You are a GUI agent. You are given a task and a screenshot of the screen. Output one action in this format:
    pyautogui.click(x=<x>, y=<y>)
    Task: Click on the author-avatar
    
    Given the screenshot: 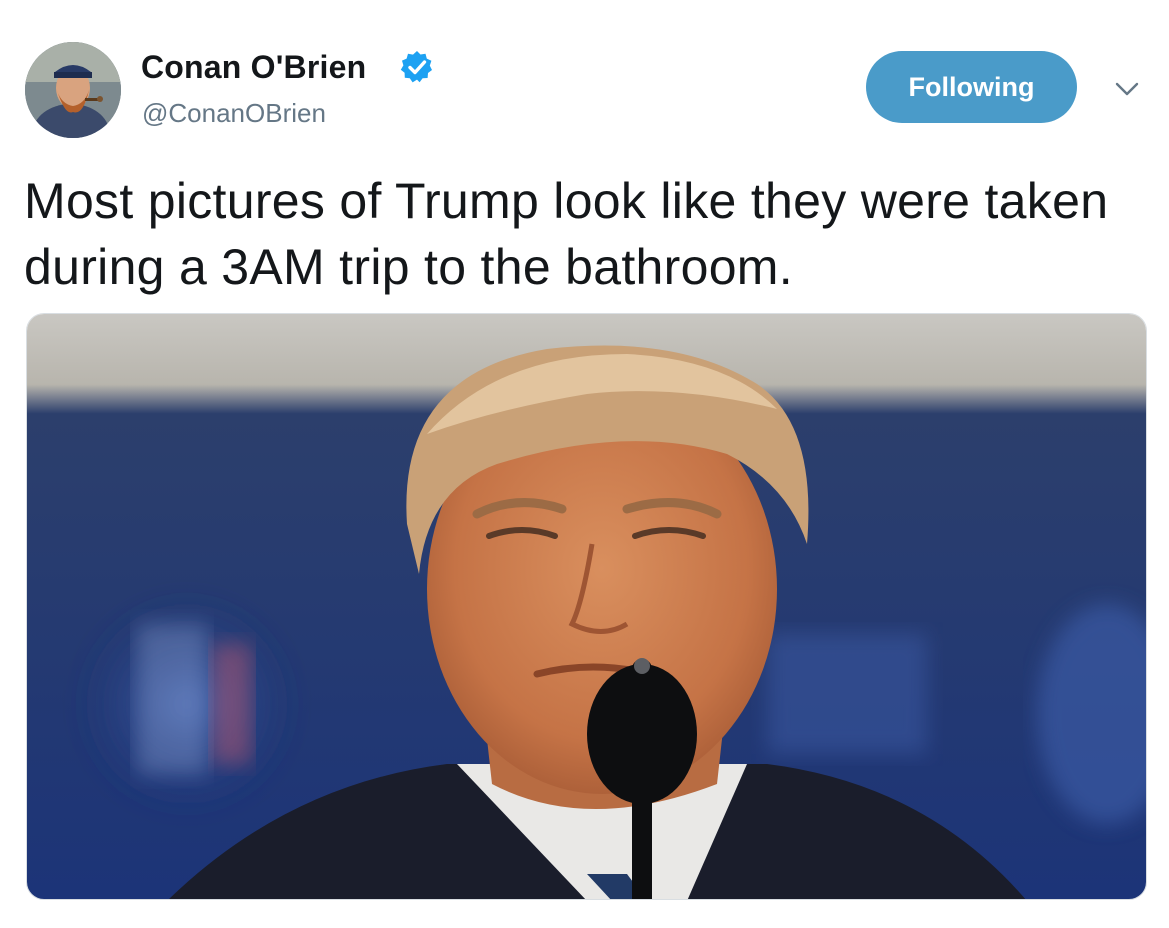 What is the action you would take?
    pyautogui.click(x=73, y=90)
    